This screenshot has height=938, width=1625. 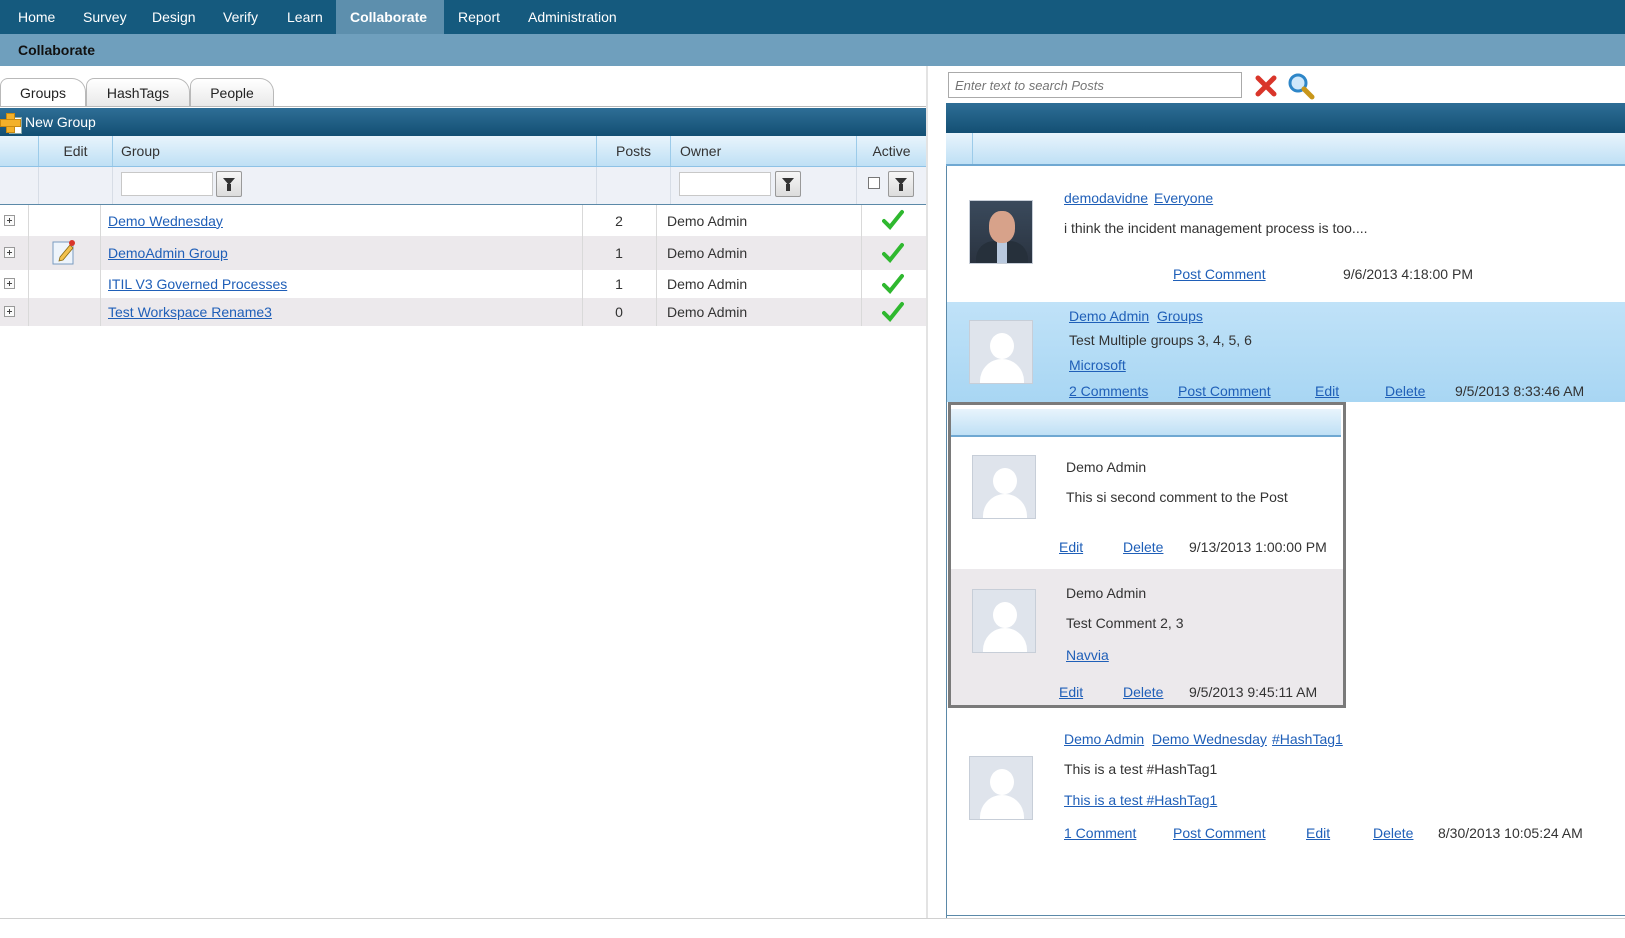 What do you see at coordinates (197, 284) in the screenshot?
I see `group-link: ITIL V3 Governed Processes` at bounding box center [197, 284].